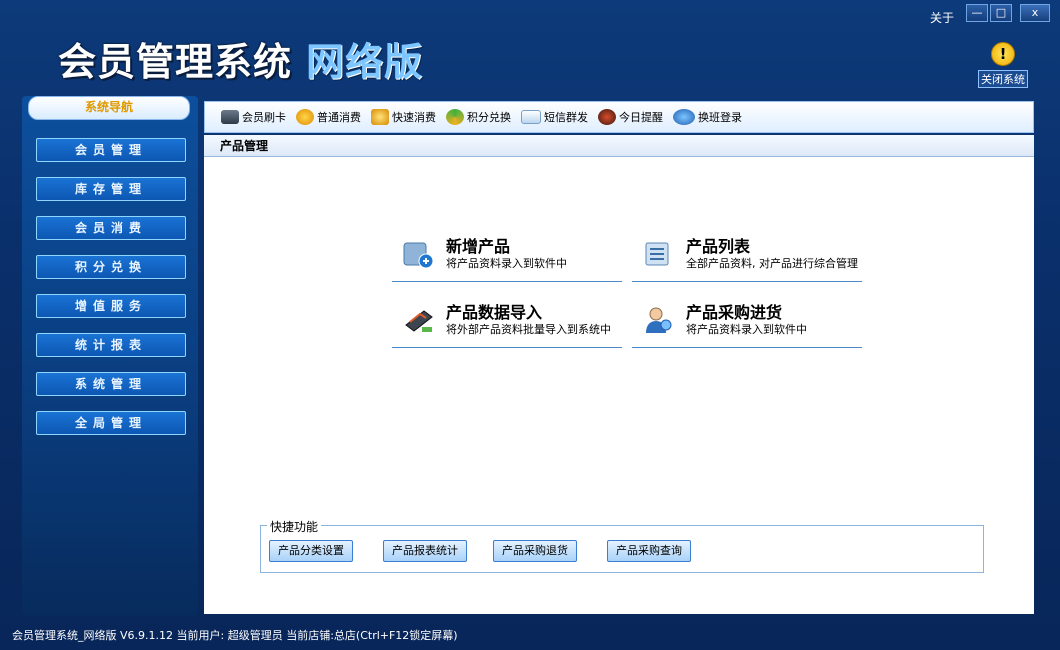 The width and height of the screenshot is (1060, 650). What do you see at coordinates (641, 117) in the screenshot?
I see `toolbar-label: 今日提醒` at bounding box center [641, 117].